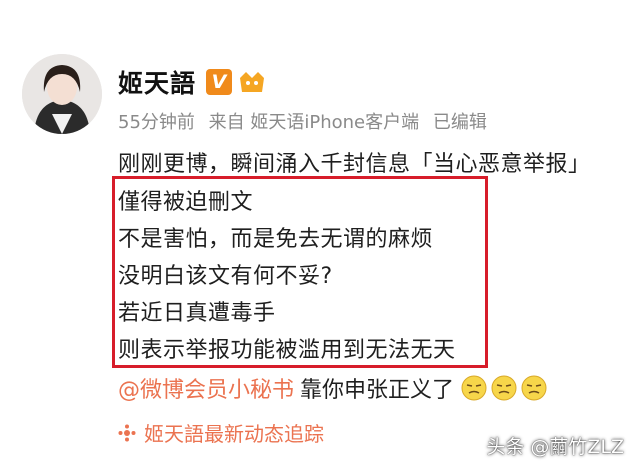 Image resolution: width=640 pixels, height=470 pixels. What do you see at coordinates (156, 122) in the screenshot?
I see `post-time: 55分钟前` at bounding box center [156, 122].